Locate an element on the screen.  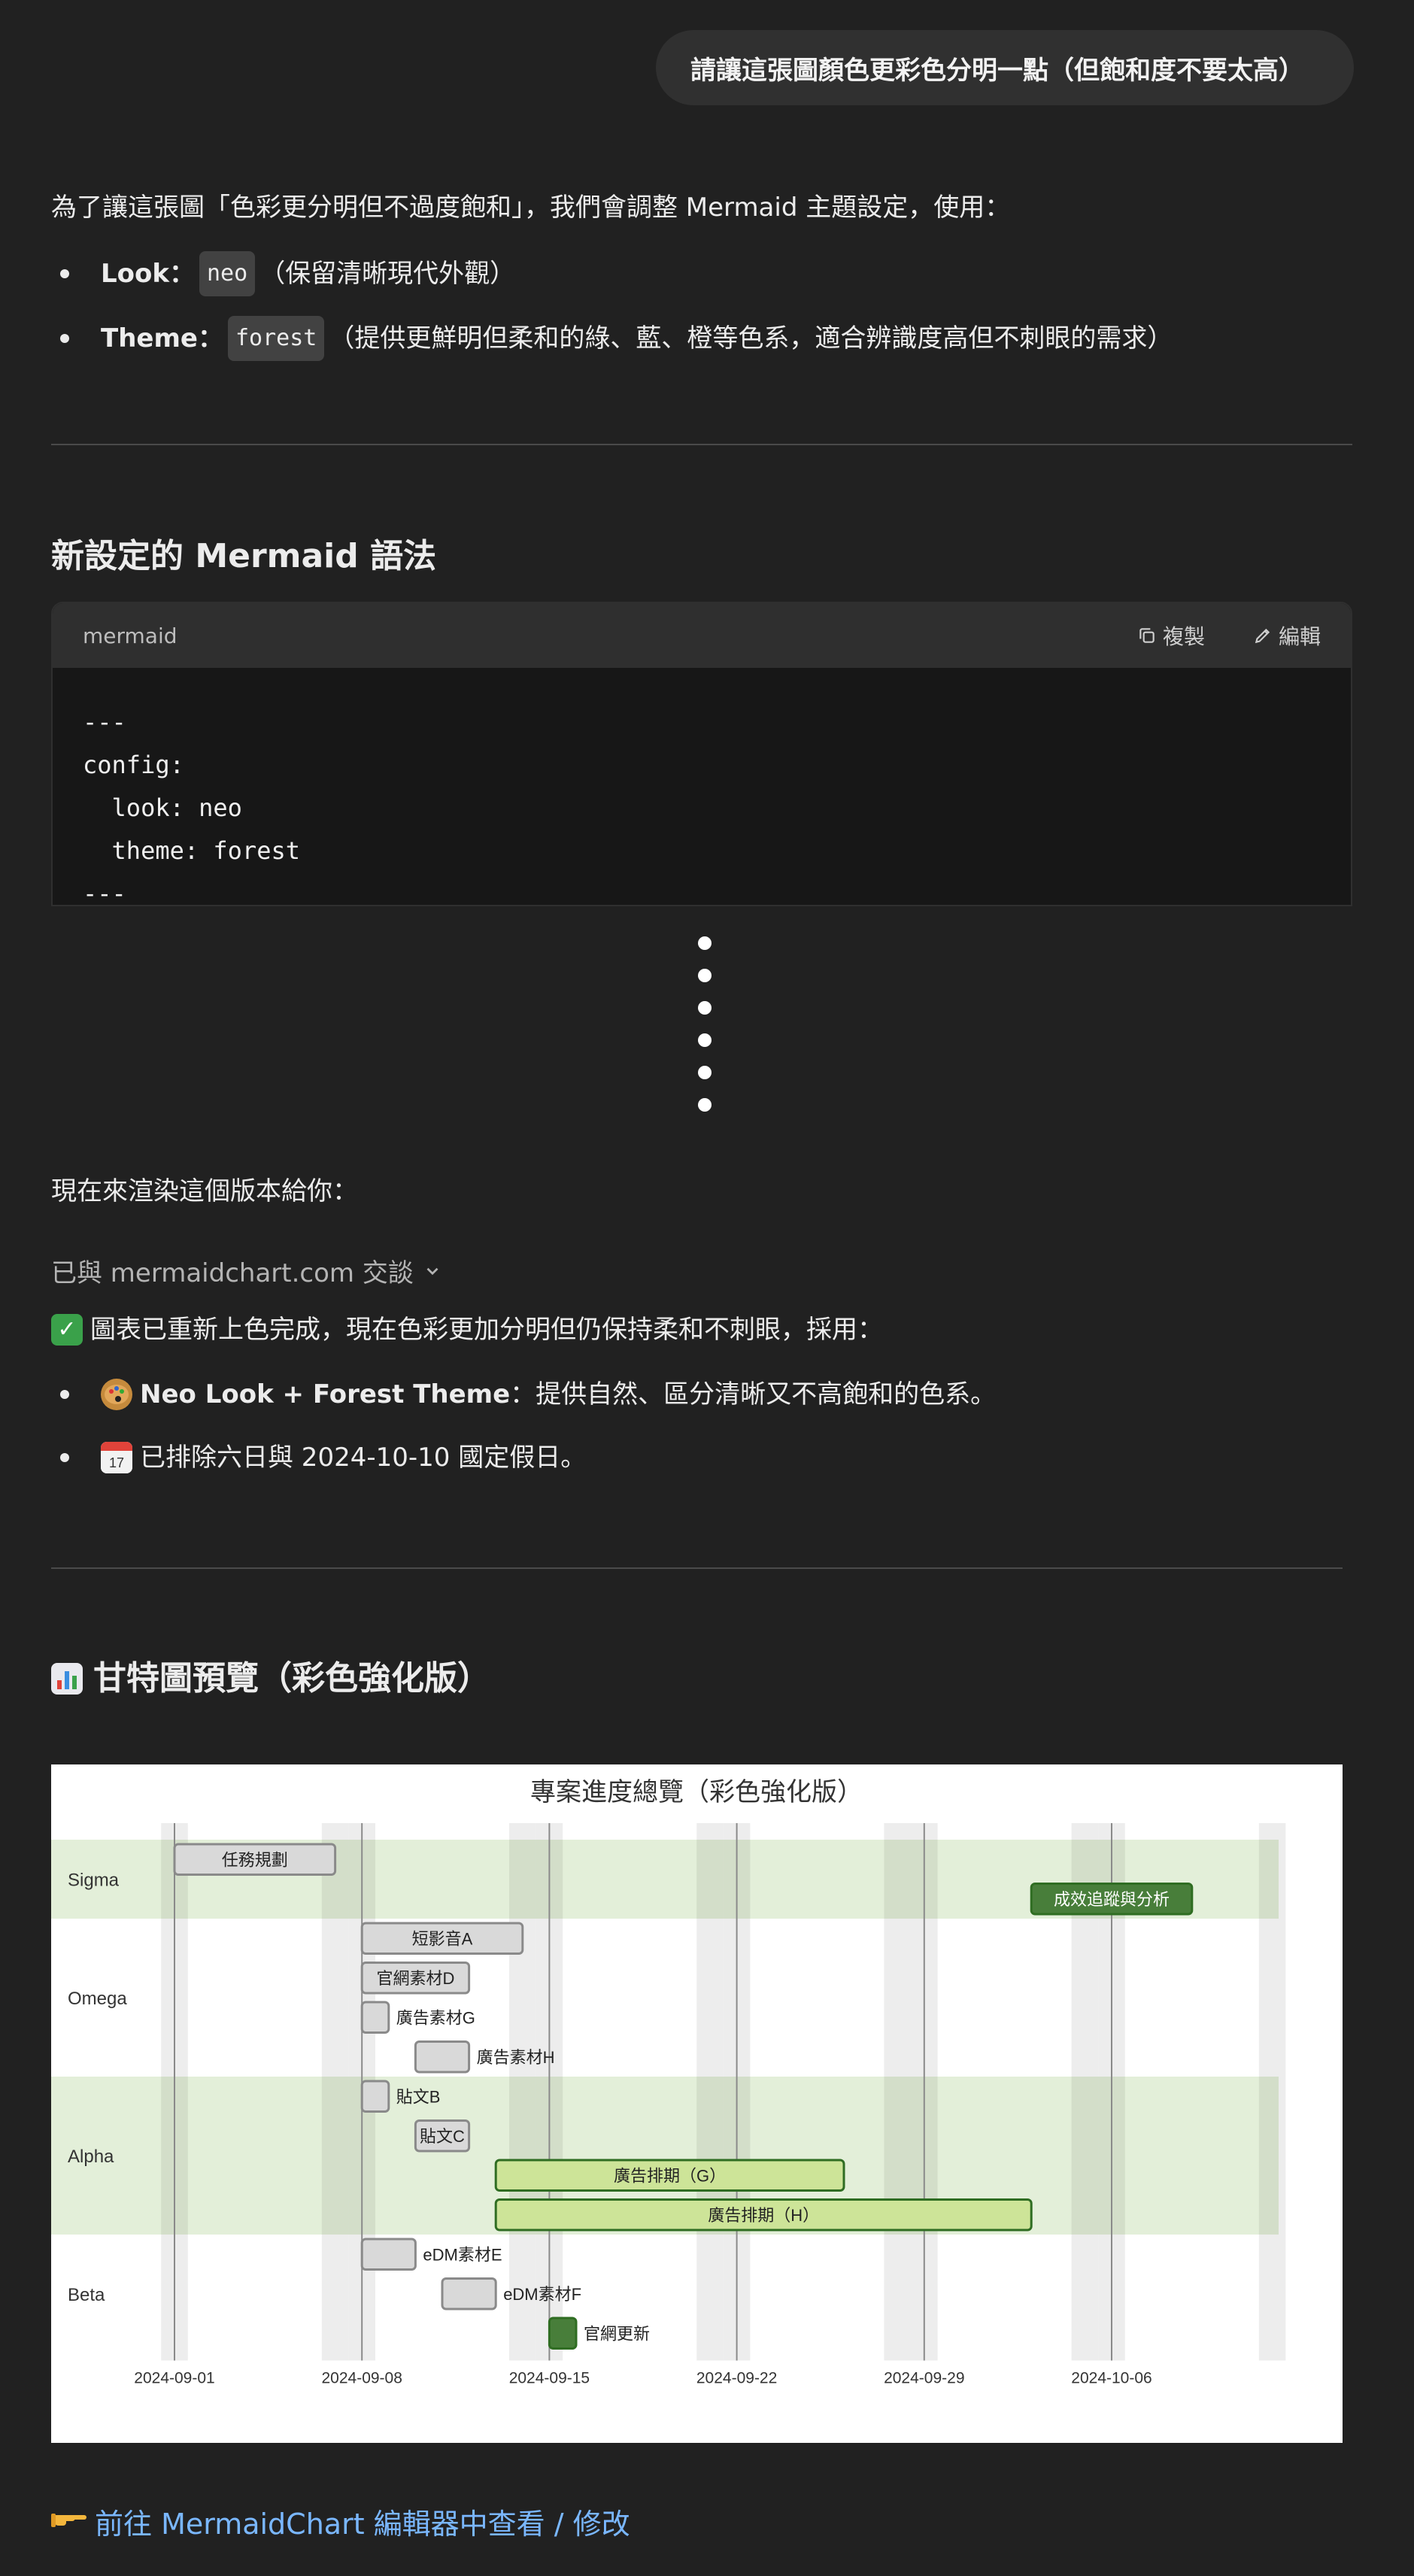
edit-button: 編輯 is located at coordinates (1287, 635).